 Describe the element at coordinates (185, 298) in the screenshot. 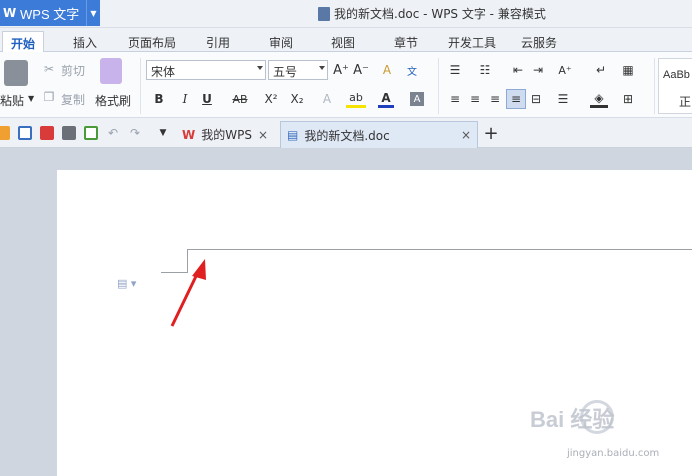

I see `annotation-arrow-shaft` at that location.